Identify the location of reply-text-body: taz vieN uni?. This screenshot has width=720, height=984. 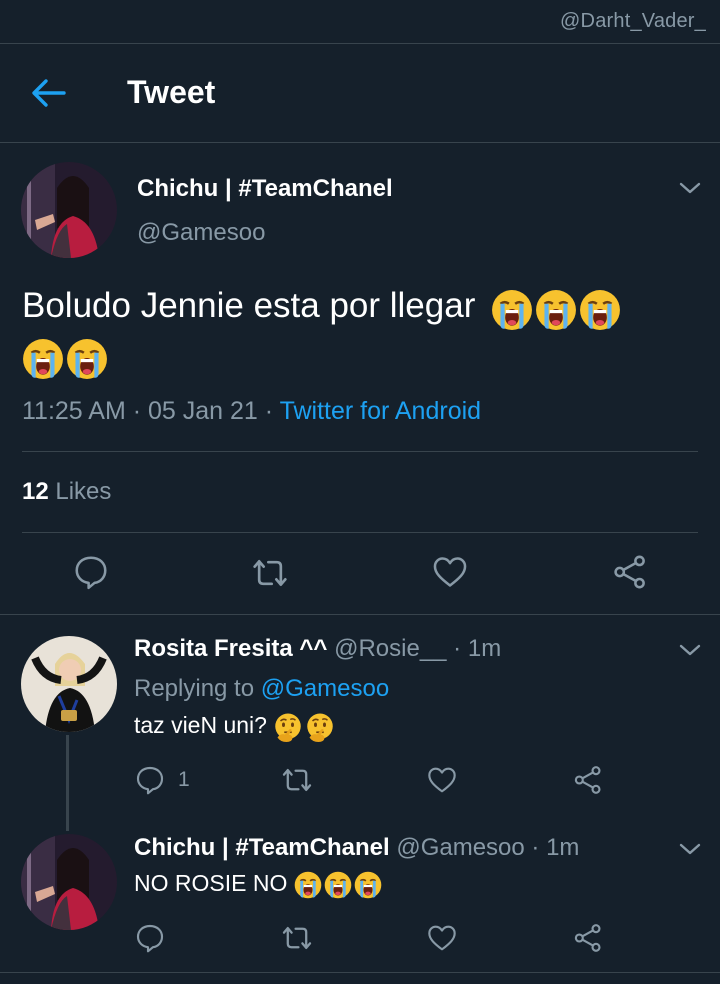
(200, 725).